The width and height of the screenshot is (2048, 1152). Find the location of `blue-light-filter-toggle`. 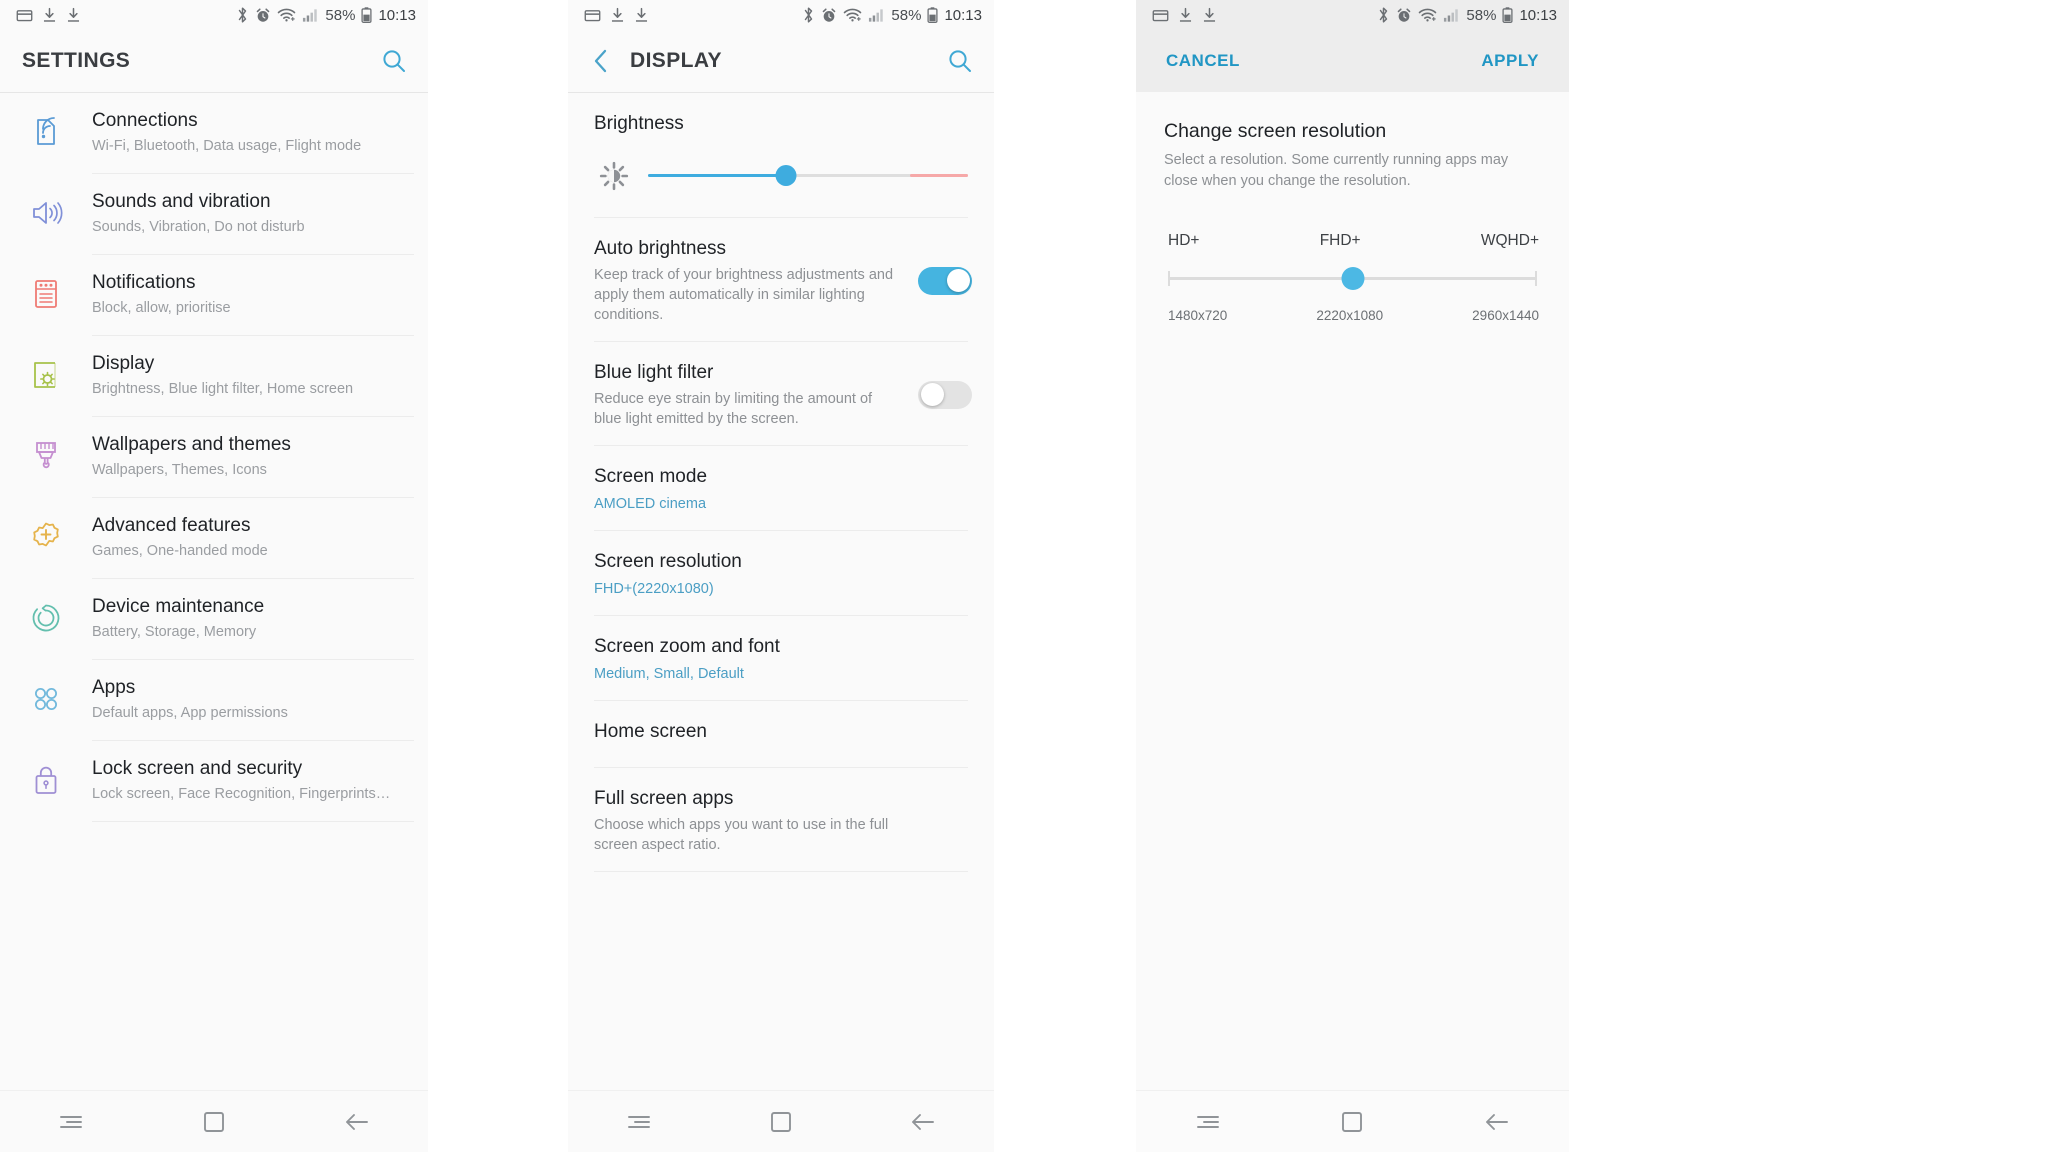

blue-light-filter-toggle is located at coordinates (945, 394).